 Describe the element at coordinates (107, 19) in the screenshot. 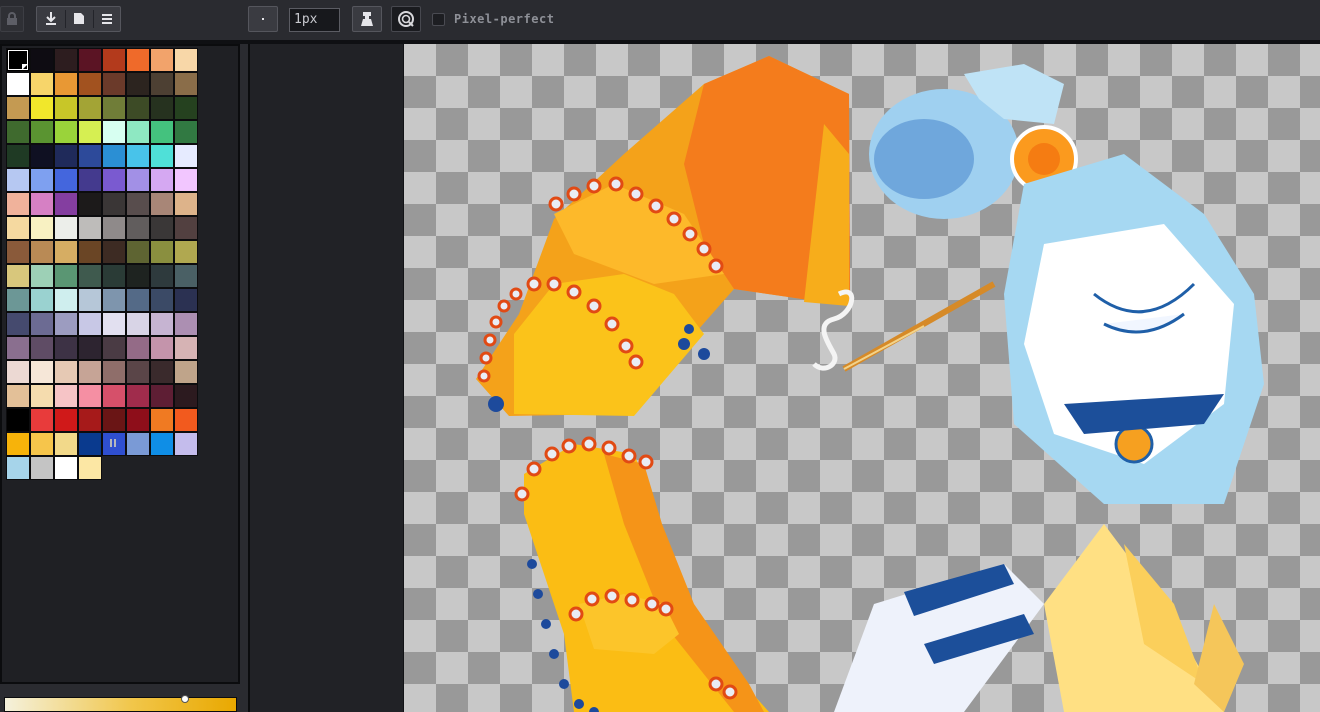

I see `menu-button` at that location.